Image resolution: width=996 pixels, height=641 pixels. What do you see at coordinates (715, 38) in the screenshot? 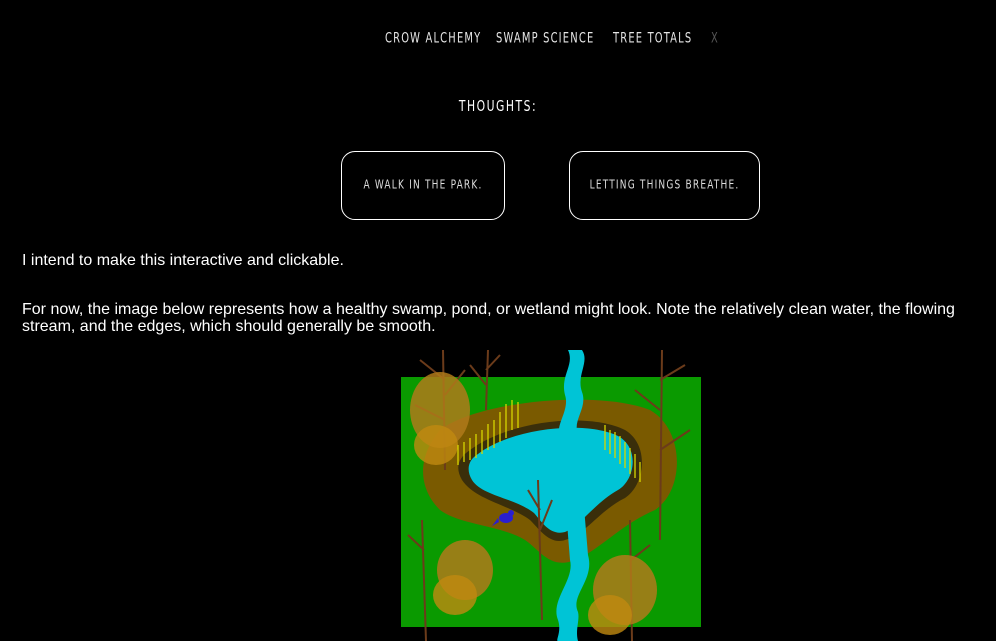
I see `close-icon: X` at bounding box center [715, 38].